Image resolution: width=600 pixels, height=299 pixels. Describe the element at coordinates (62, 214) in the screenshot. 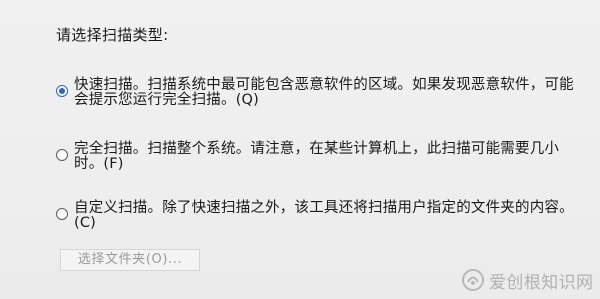

I see `custom-scan-radio` at that location.